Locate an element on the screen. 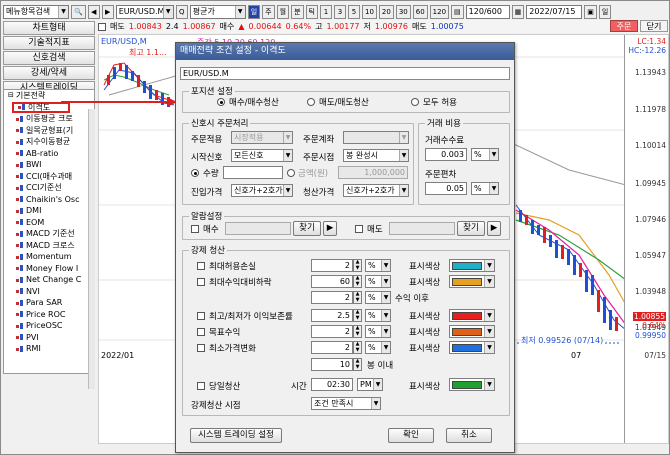 The width and height of the screenshot is (670, 455). tree-item: Chaikin's Osc is located at coordinates (49, 200).